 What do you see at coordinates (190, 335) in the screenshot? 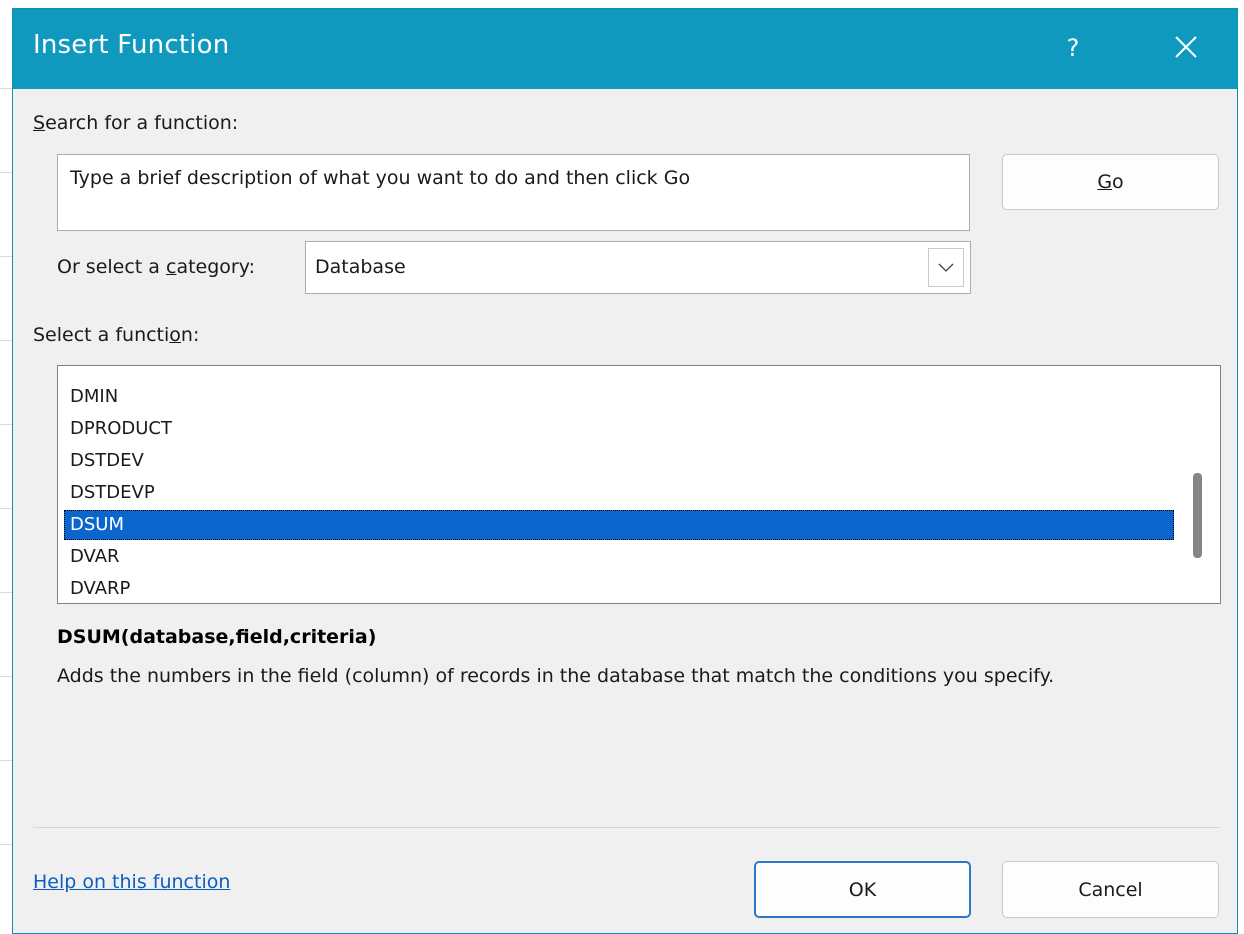
I see `function-list-label-text-rest: n:` at bounding box center [190, 335].